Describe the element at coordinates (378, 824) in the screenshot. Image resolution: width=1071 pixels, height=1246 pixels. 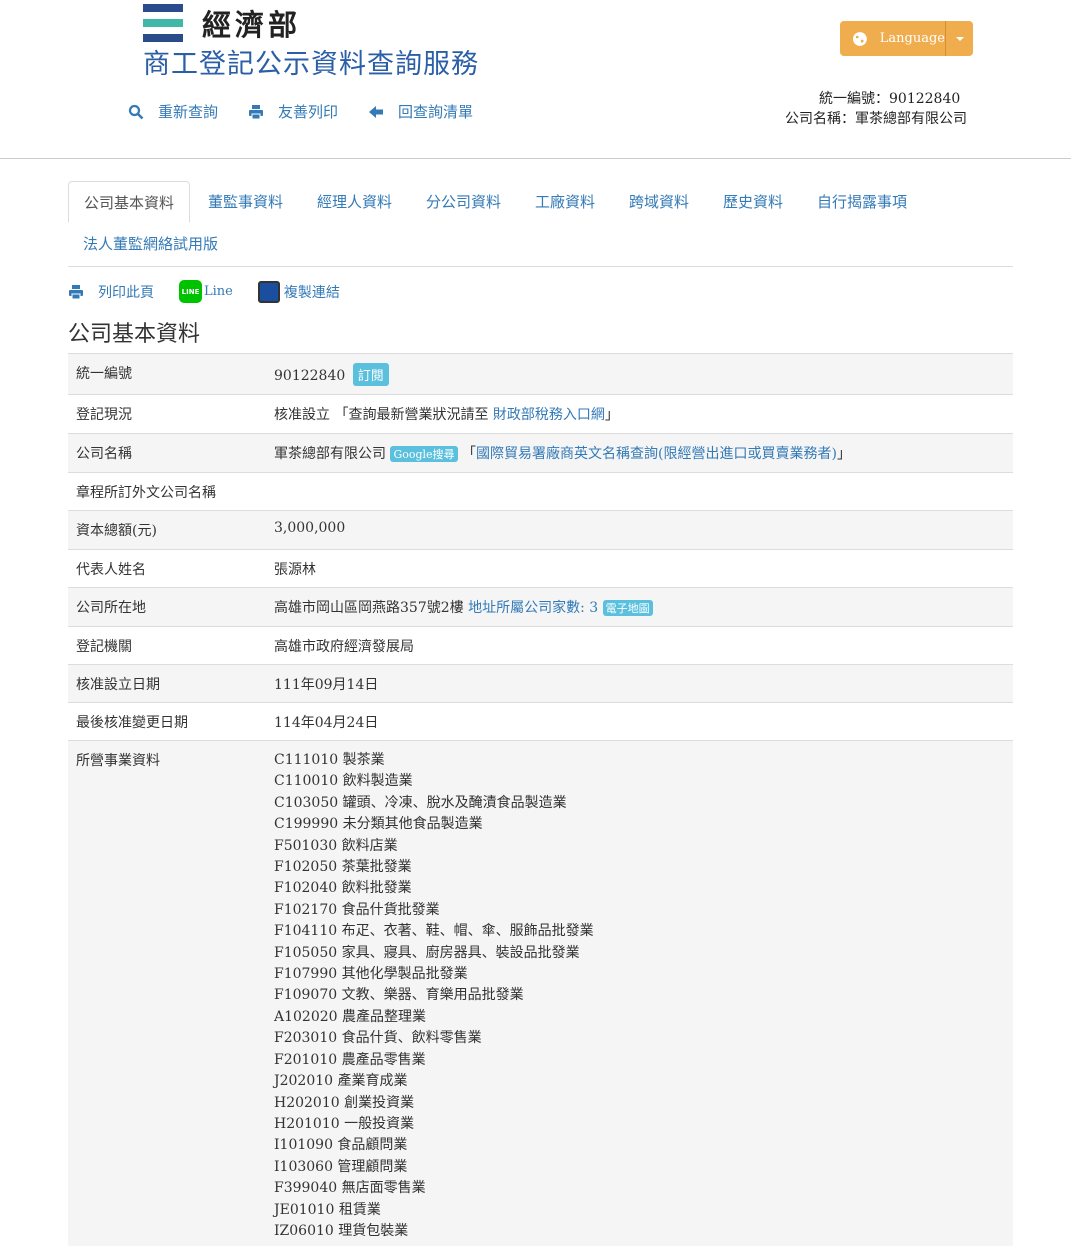
I see `list-item: C199990 未分類其他食品製造業` at that location.